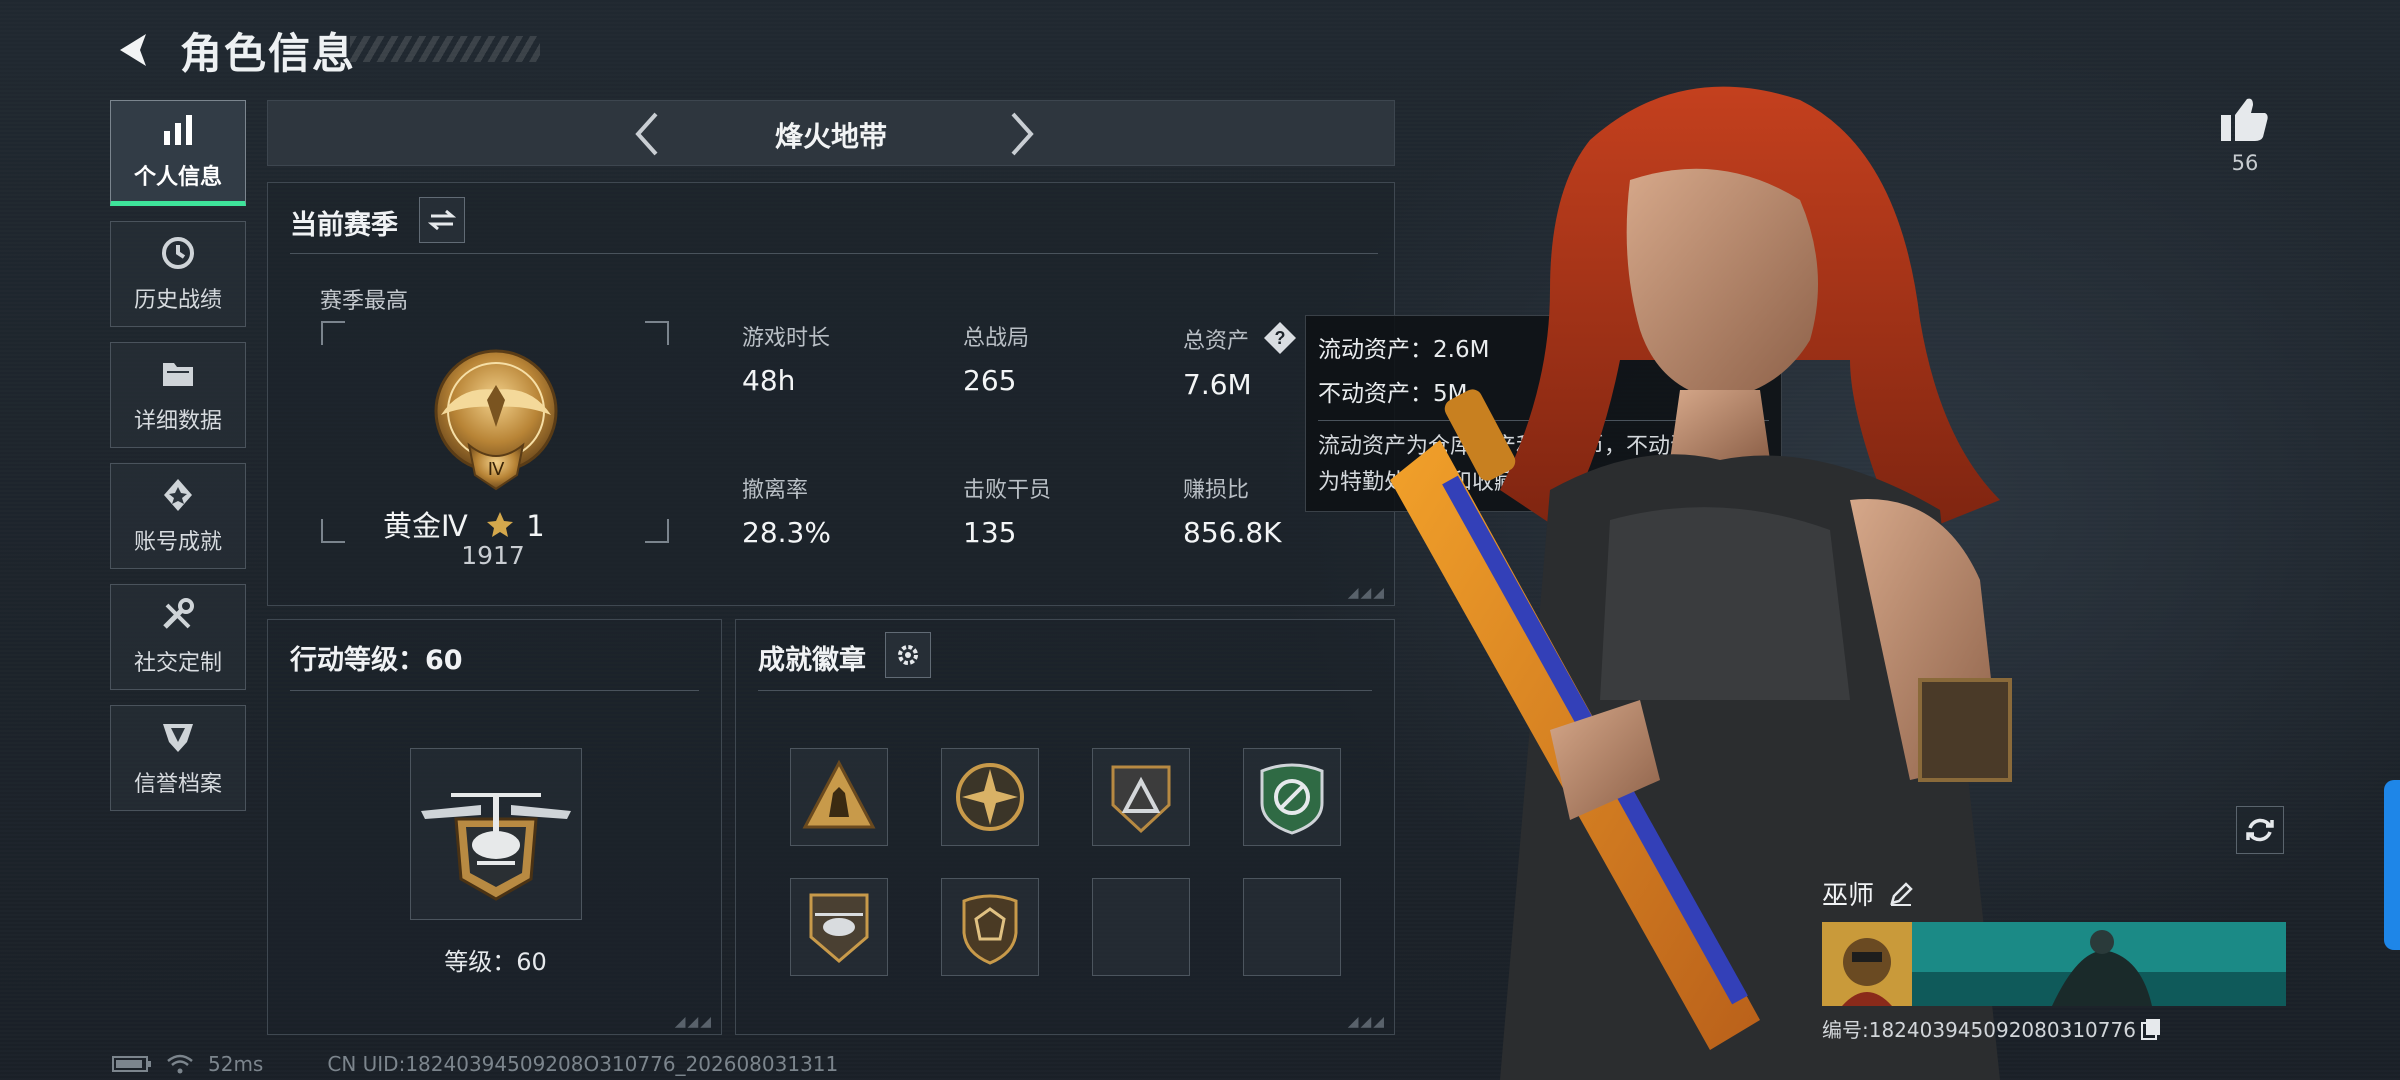  Describe the element at coordinates (990, 929) in the screenshot. I see `hexagon-gem-badge-icon` at that location.